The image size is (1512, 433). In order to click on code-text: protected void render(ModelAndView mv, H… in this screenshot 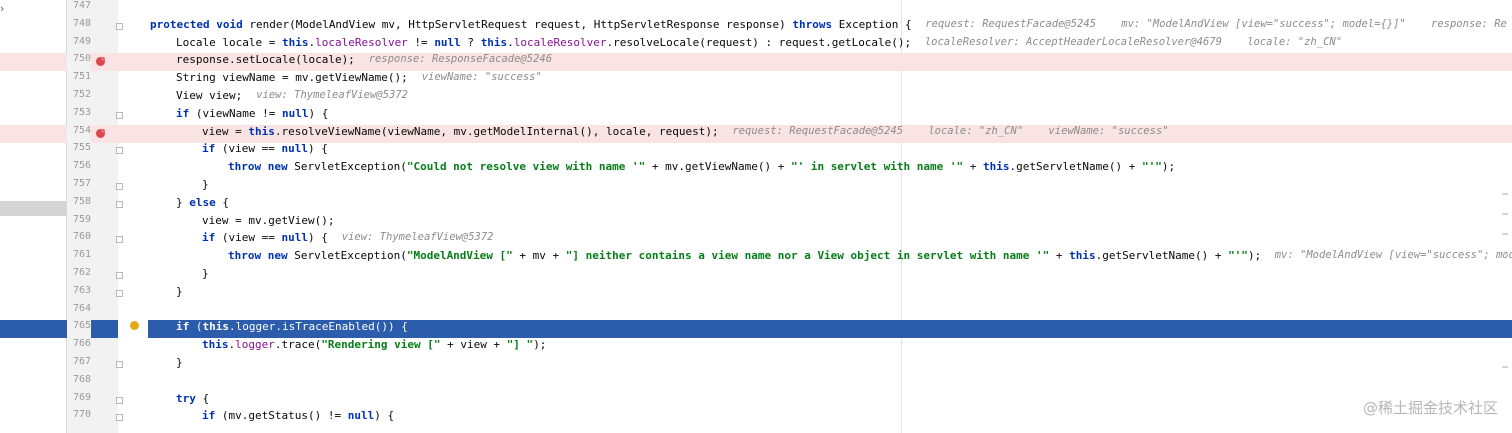, I will do `click(531, 27)`.